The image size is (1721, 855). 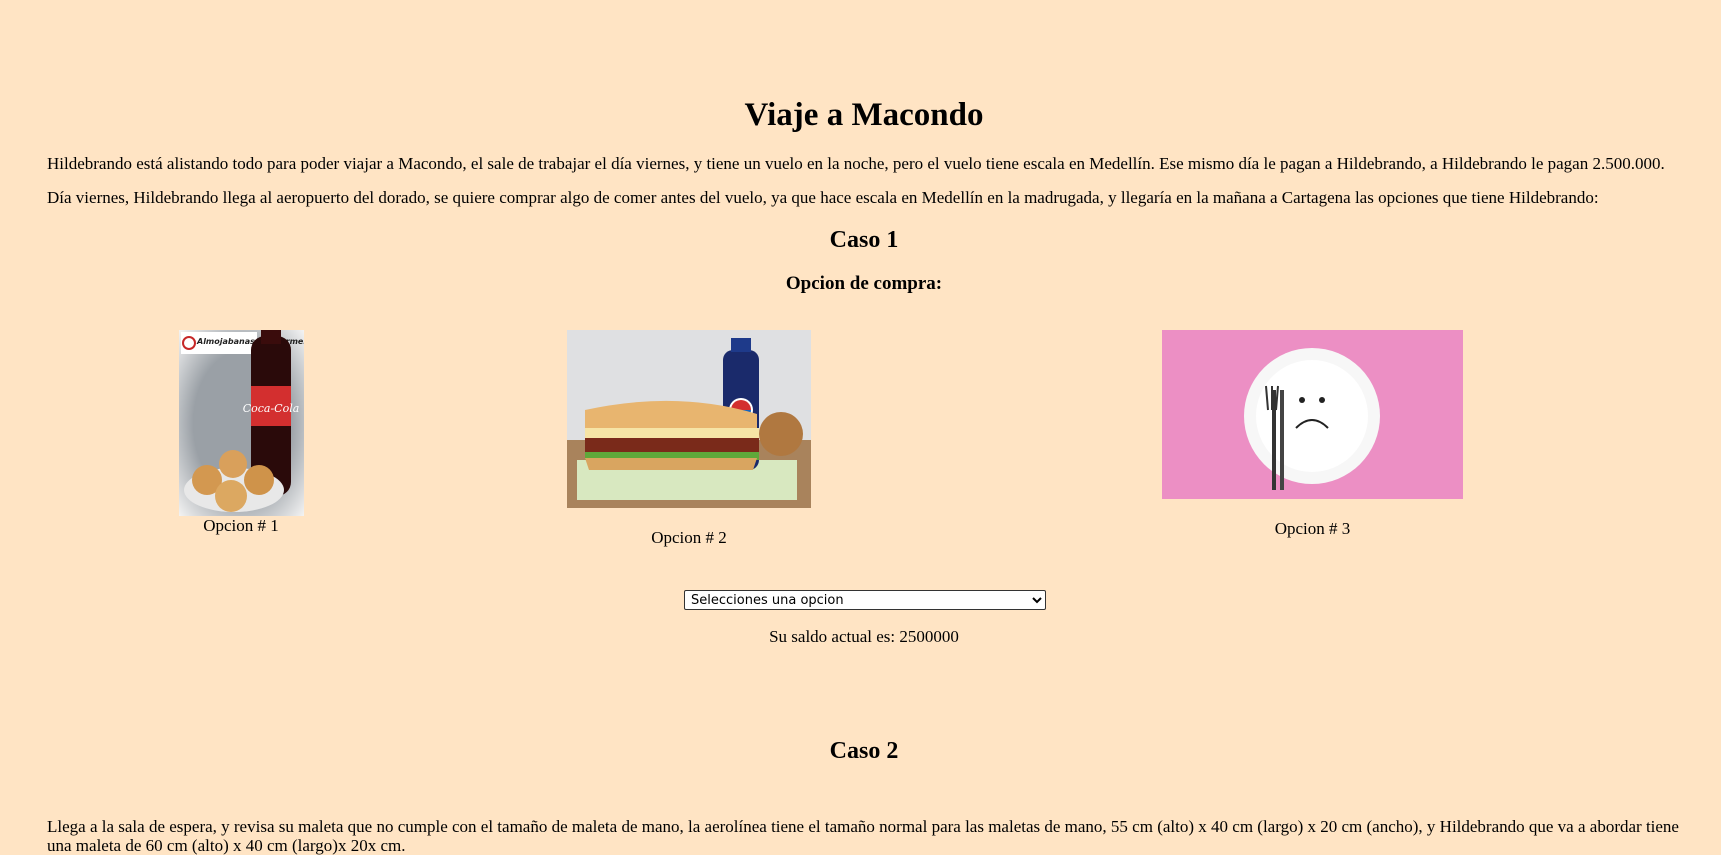 I want to click on option-1-bottle-text: Coca-Cola, so click(x=270, y=408).